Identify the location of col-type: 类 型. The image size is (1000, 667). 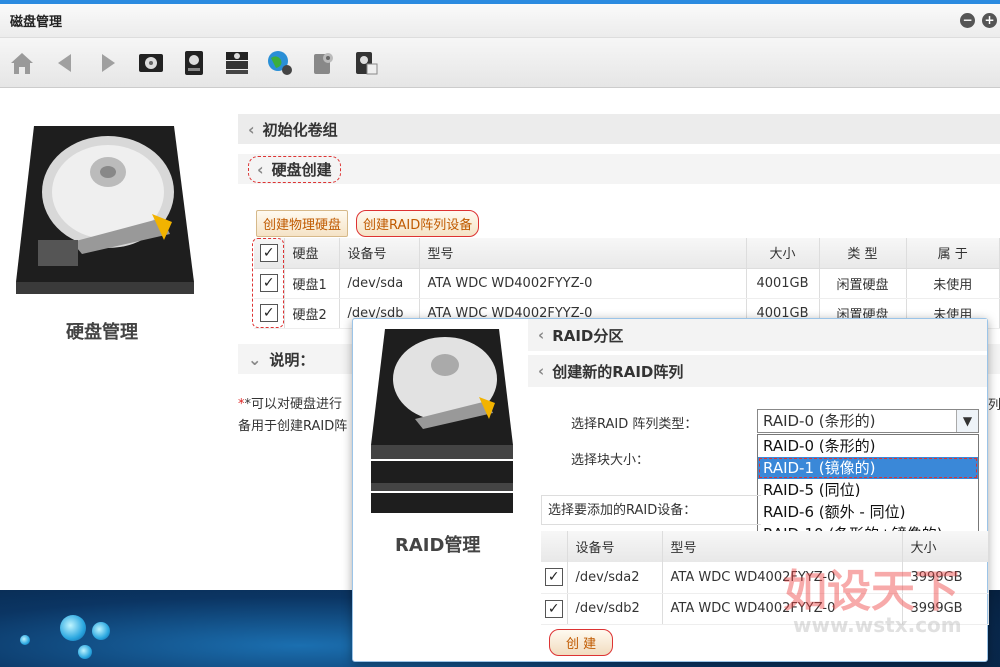
(863, 253).